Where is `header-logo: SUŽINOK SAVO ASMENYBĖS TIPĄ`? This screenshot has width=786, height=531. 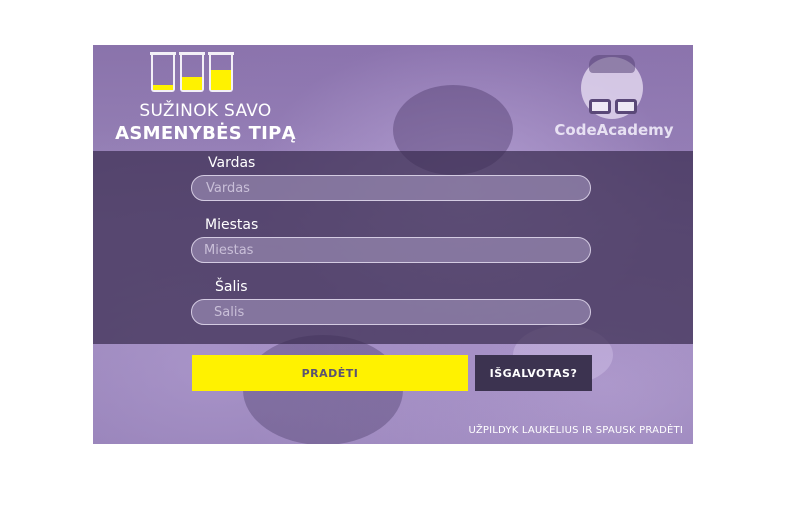
header-logo: SUŽINOK SAVO ASMENYBĖS TIPĄ is located at coordinates (205, 97).